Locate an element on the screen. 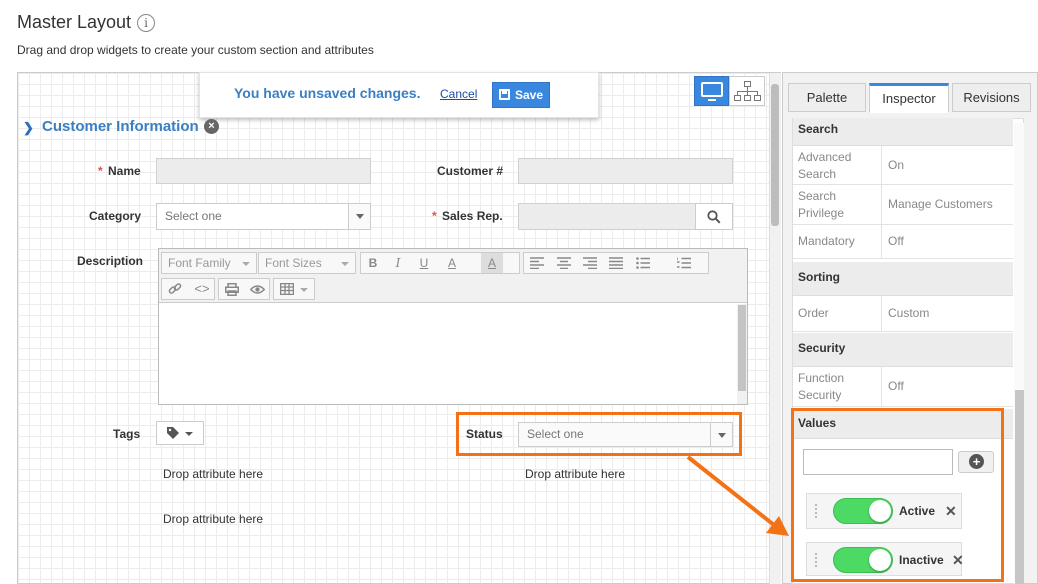 This screenshot has width=1038, height=584. description-label: Description is located at coordinates (110, 261).